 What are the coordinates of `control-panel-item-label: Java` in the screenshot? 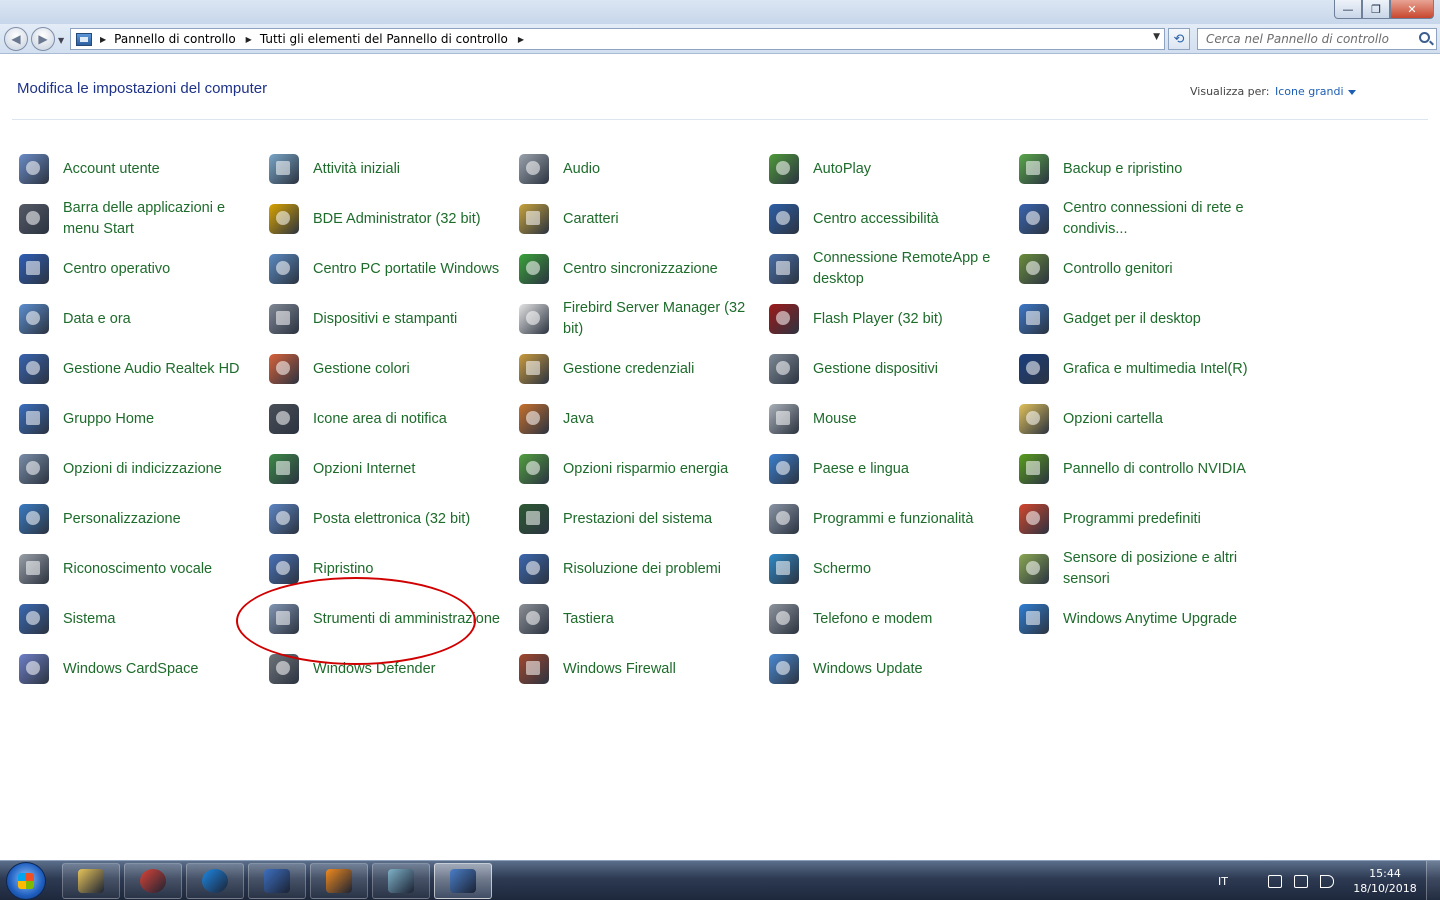 It's located at (662, 419).